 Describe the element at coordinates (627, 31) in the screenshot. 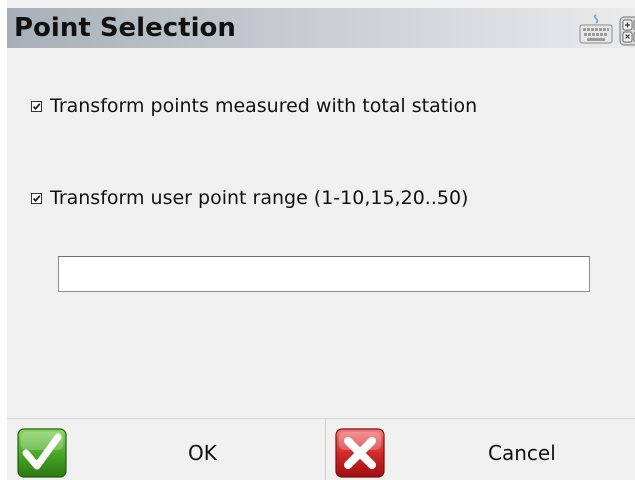

I see `calculator-icon` at that location.